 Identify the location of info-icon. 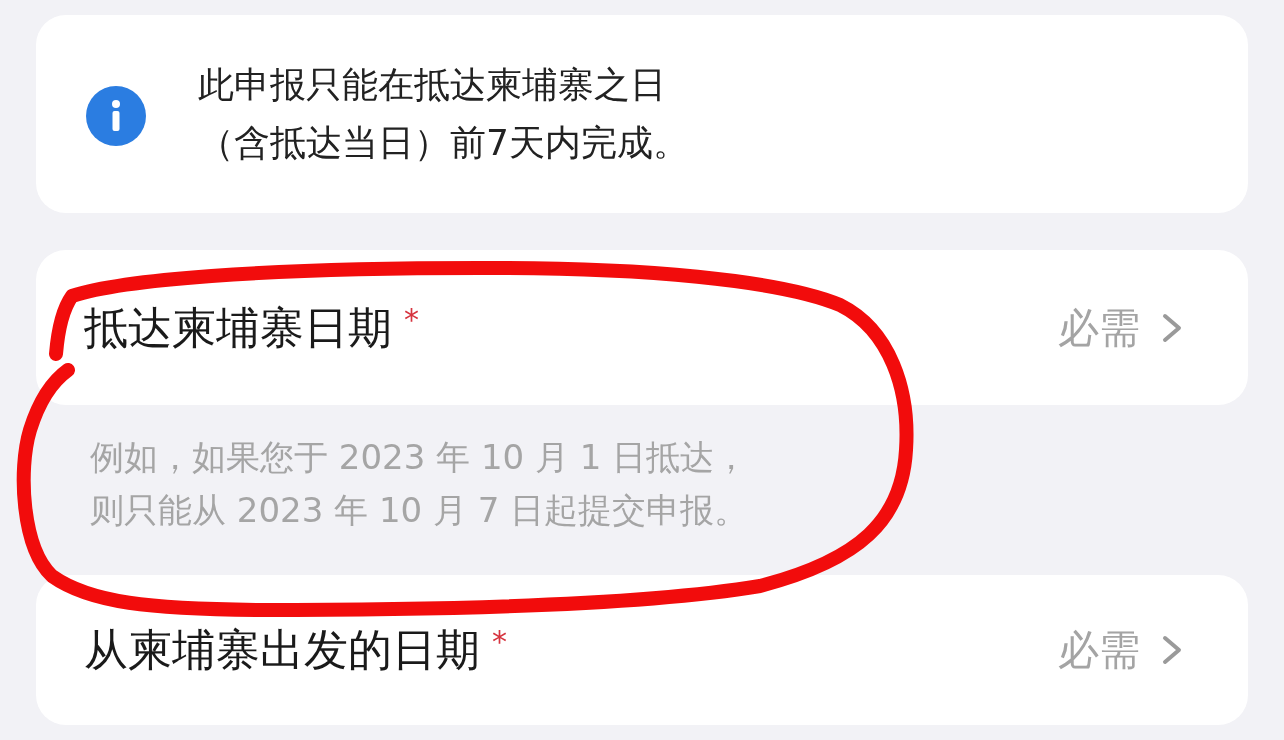
(116, 116).